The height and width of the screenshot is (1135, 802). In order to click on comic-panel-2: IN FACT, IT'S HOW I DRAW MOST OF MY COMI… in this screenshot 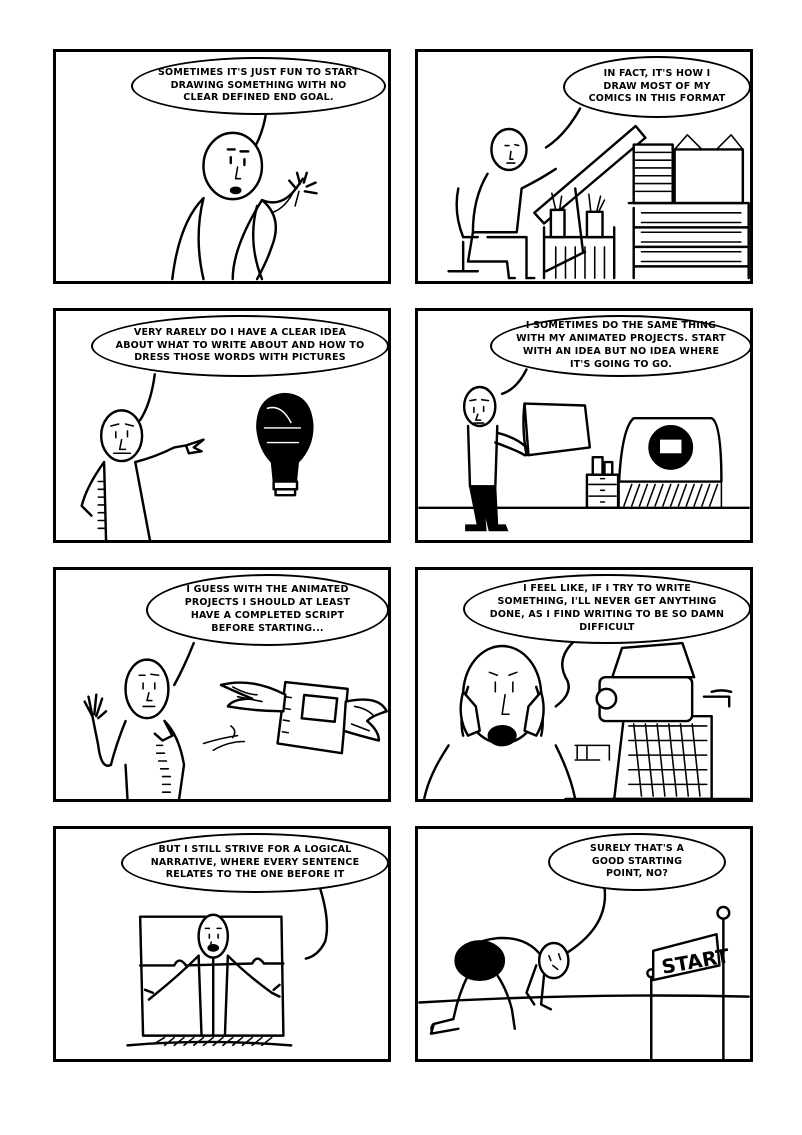, I will do `click(584, 166)`.